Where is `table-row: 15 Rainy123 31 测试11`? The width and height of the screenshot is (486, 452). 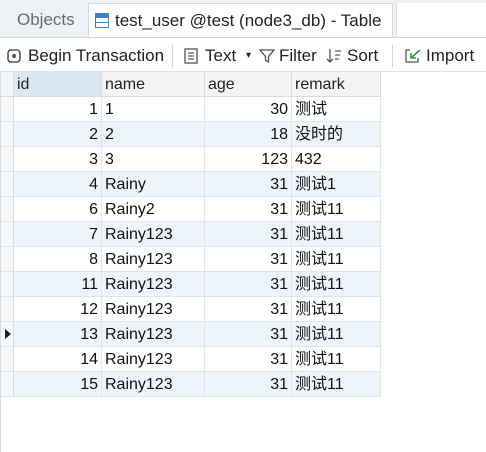 table-row: 15 Rainy123 31 测试11 is located at coordinates (190, 384).